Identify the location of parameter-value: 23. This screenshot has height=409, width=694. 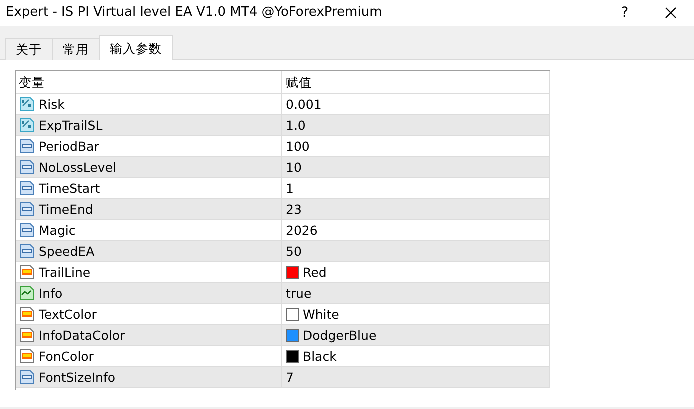
(294, 209).